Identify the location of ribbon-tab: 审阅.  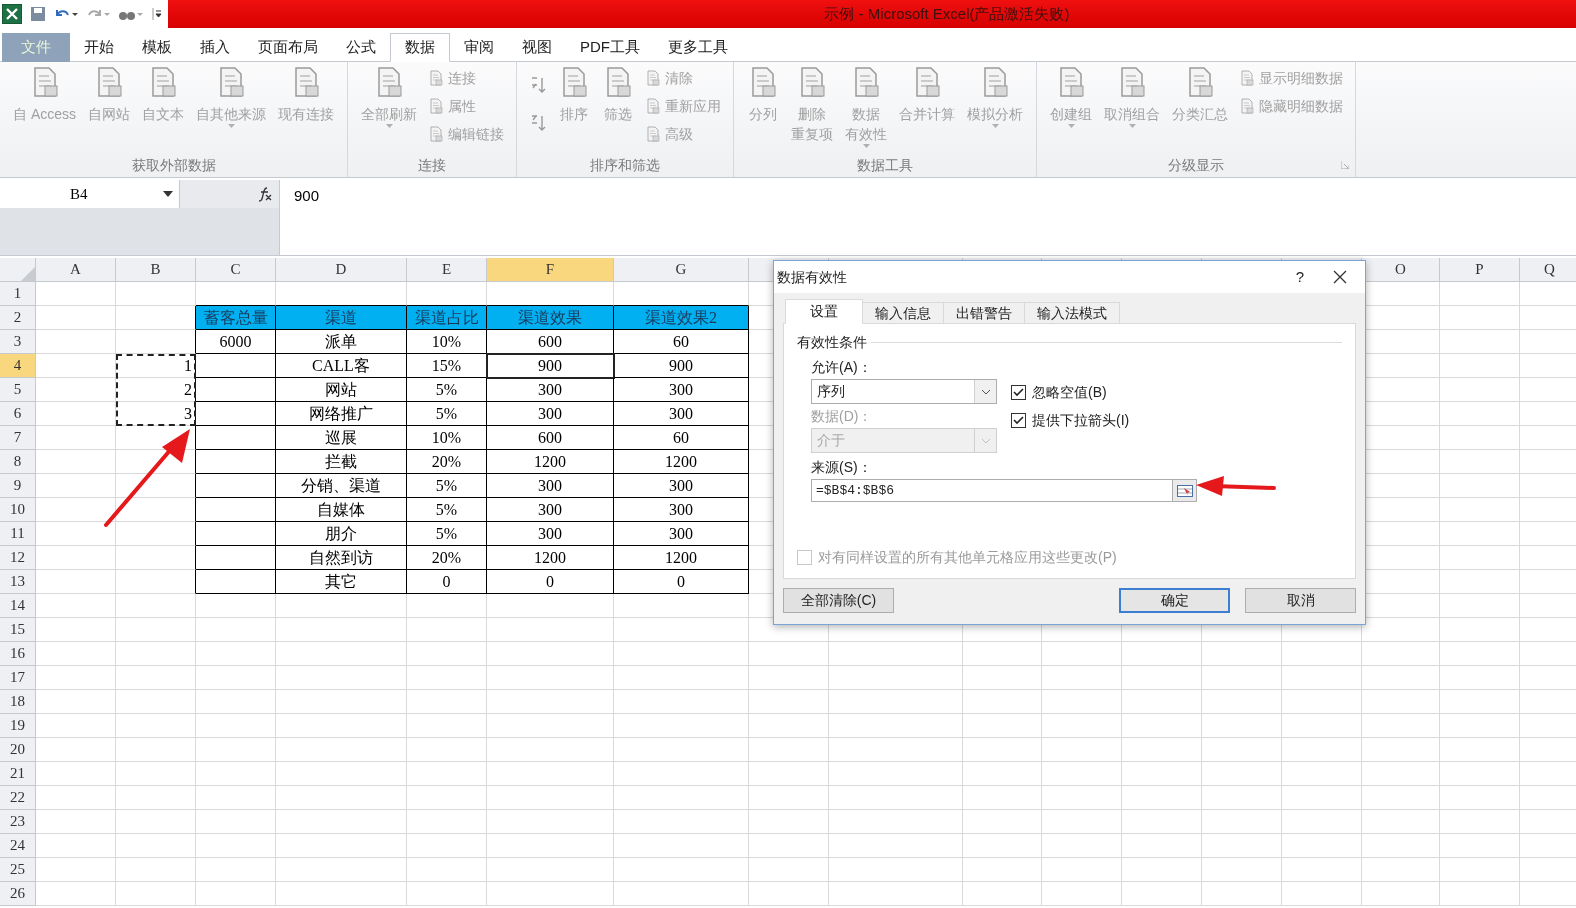
(479, 47).